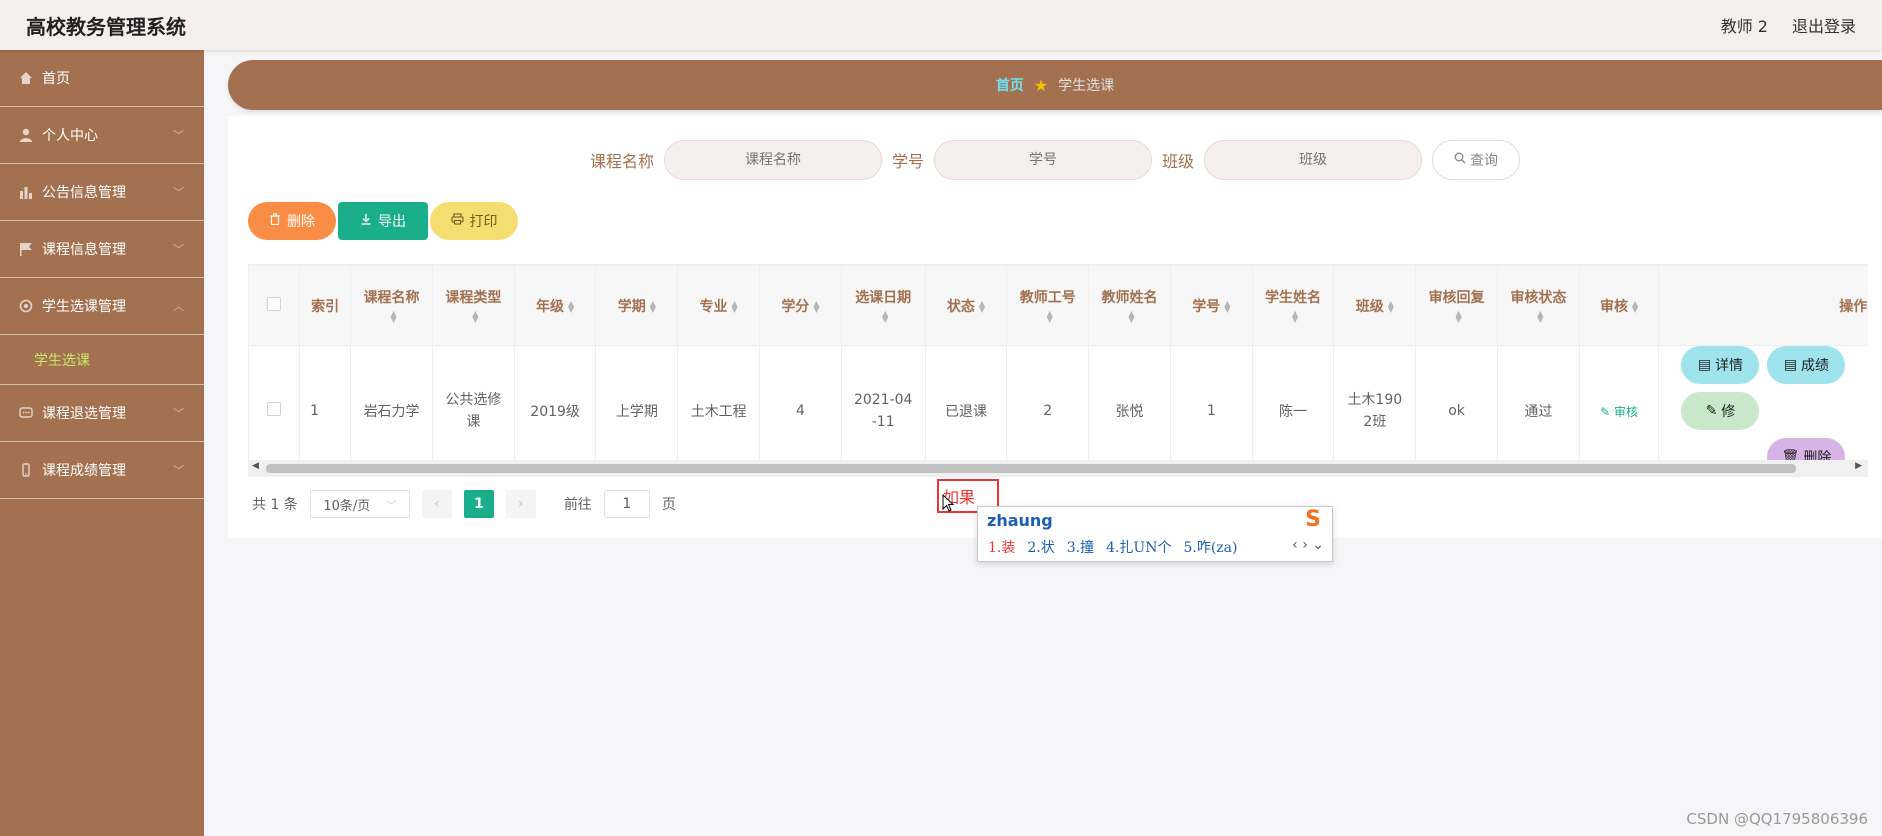 This screenshot has height=836, width=1882. Describe the element at coordinates (1313, 519) in the screenshot. I see `sogou-logo-icon: S` at that location.